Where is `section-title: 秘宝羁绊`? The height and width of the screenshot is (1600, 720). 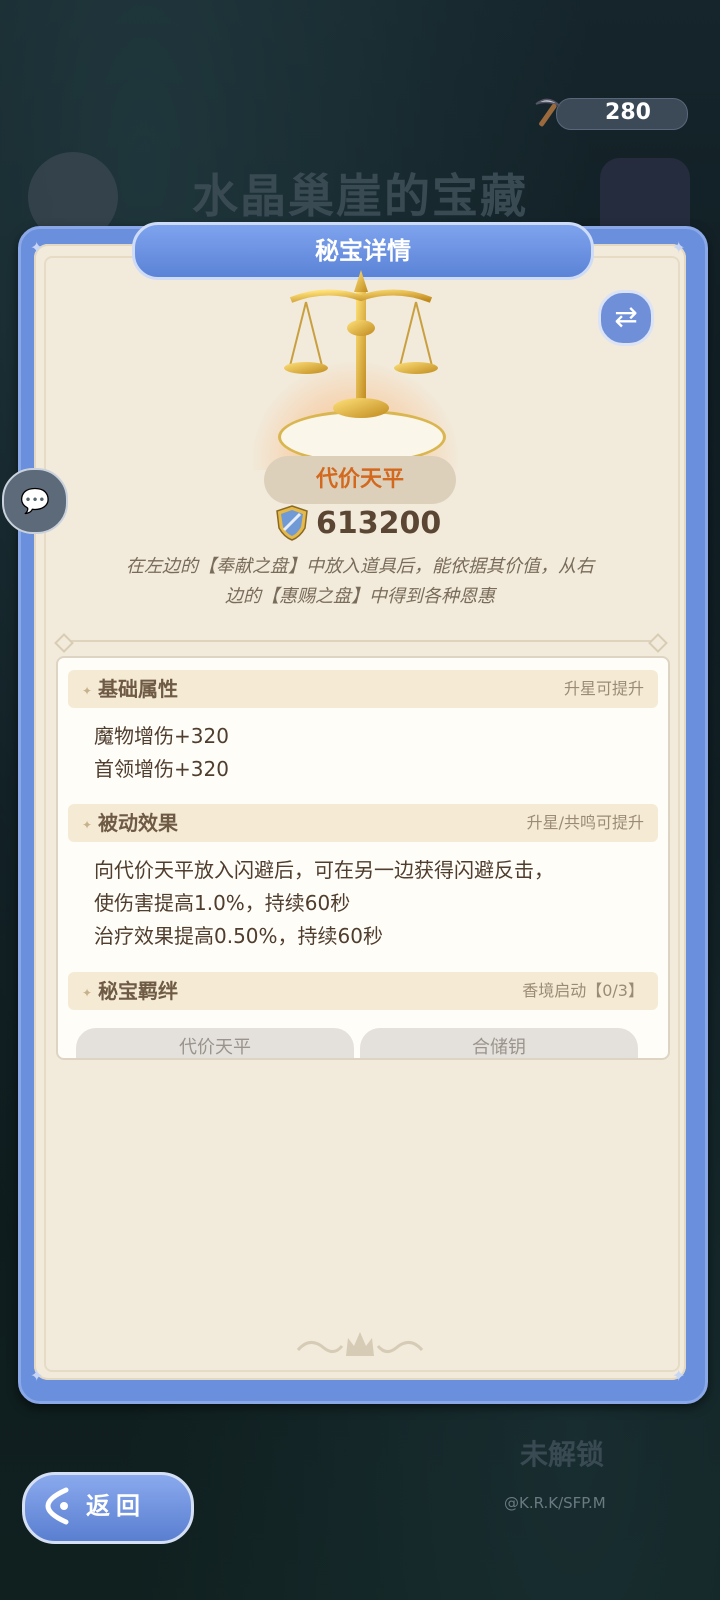
section-title: 秘宝羁绊 is located at coordinates (138, 991).